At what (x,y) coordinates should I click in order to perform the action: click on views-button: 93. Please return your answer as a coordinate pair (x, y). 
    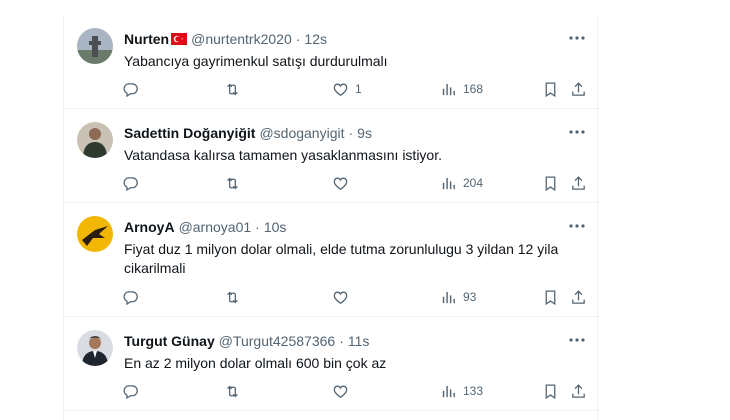
    Looking at the image, I should click on (458, 297).